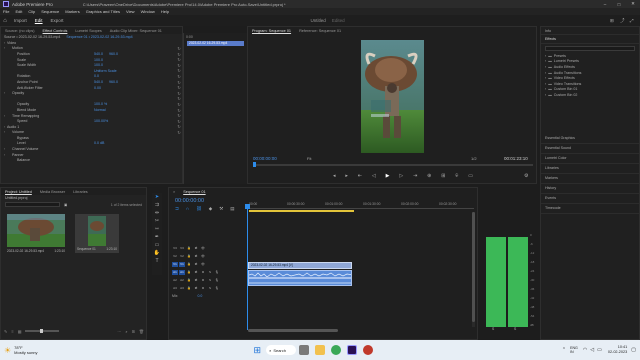 The image size is (640, 360). I want to click on workspaces-icon: ⊞, so click(615, 21).